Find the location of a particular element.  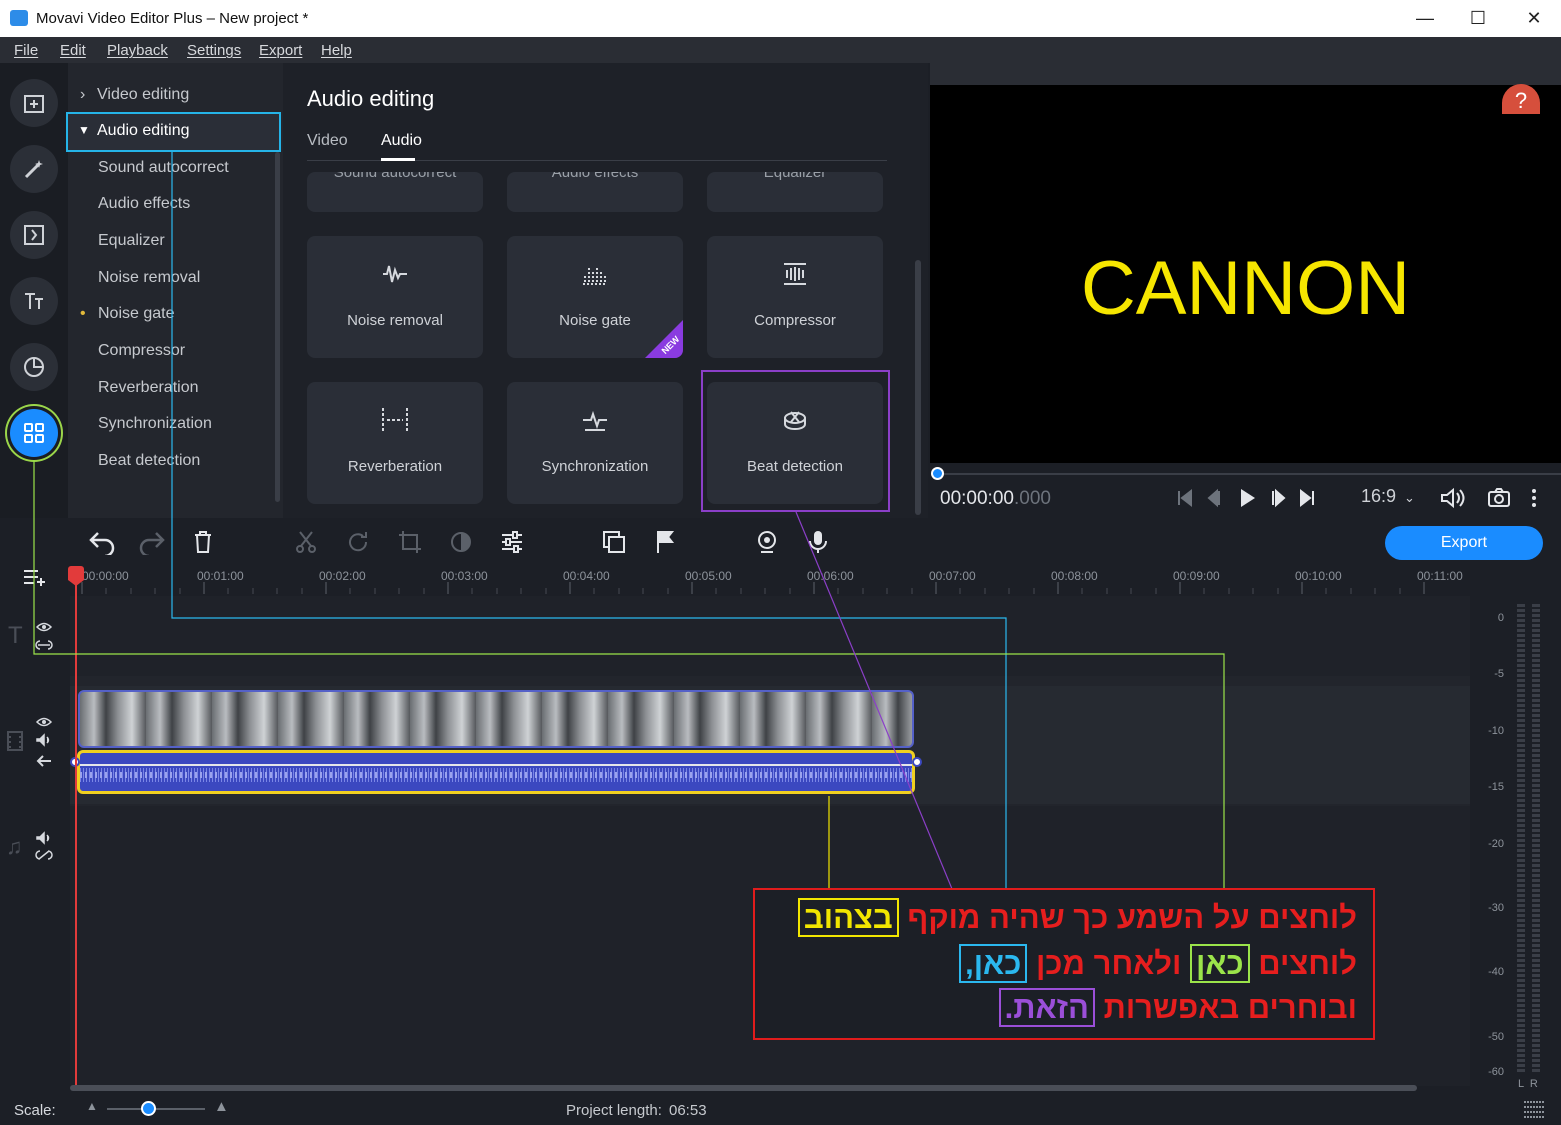

skip-to-end-icon is located at coordinates (1307, 498).